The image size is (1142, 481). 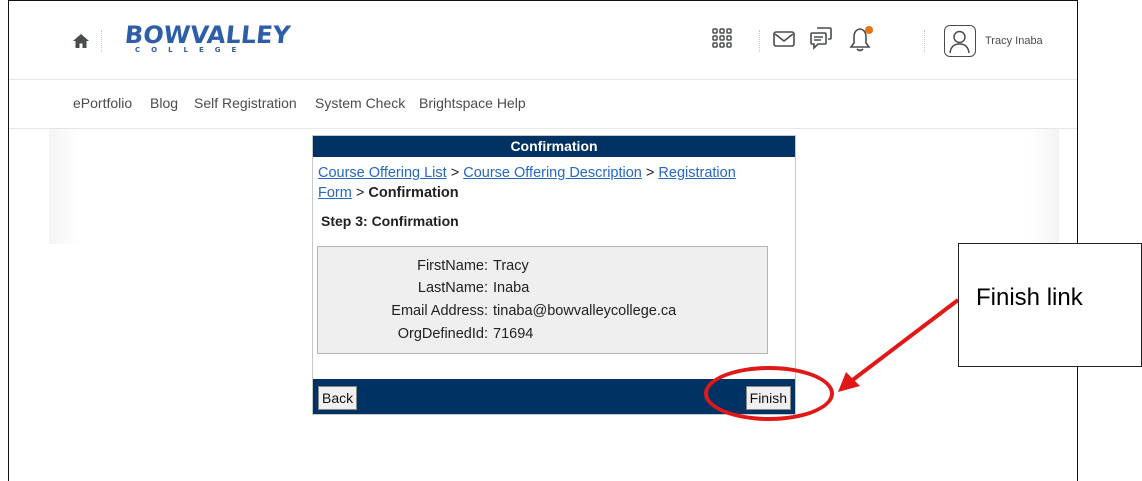 I want to click on detail-value: Tracy, so click(x=511, y=266).